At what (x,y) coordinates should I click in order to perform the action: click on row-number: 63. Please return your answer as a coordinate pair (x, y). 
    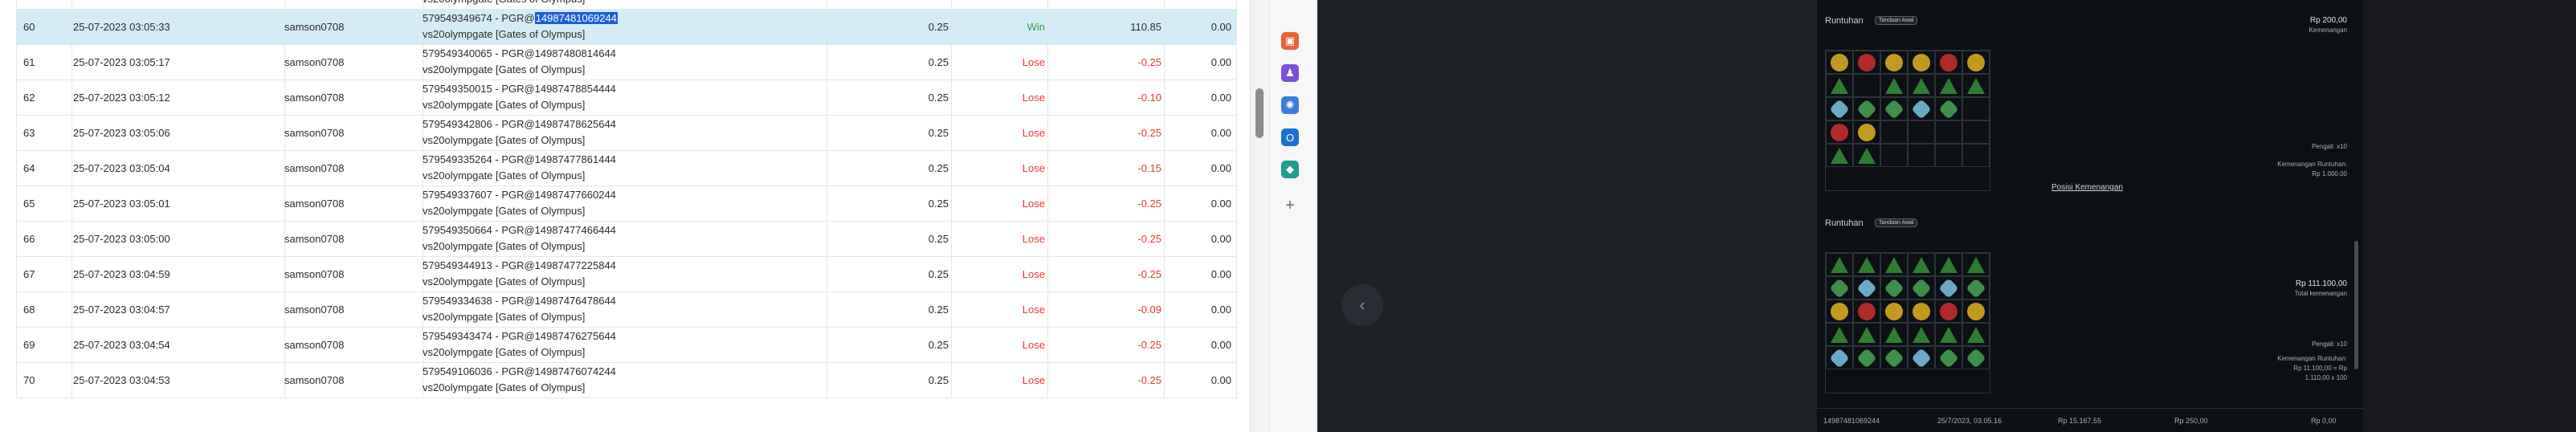
    Looking at the image, I should click on (29, 132).